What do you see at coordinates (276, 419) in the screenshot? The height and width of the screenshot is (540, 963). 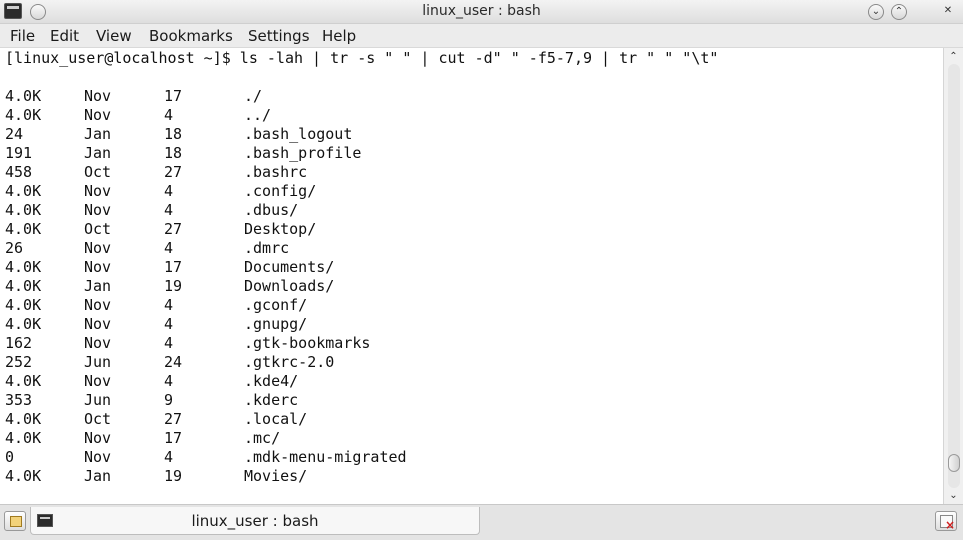 I see `row-filename: .local/` at bounding box center [276, 419].